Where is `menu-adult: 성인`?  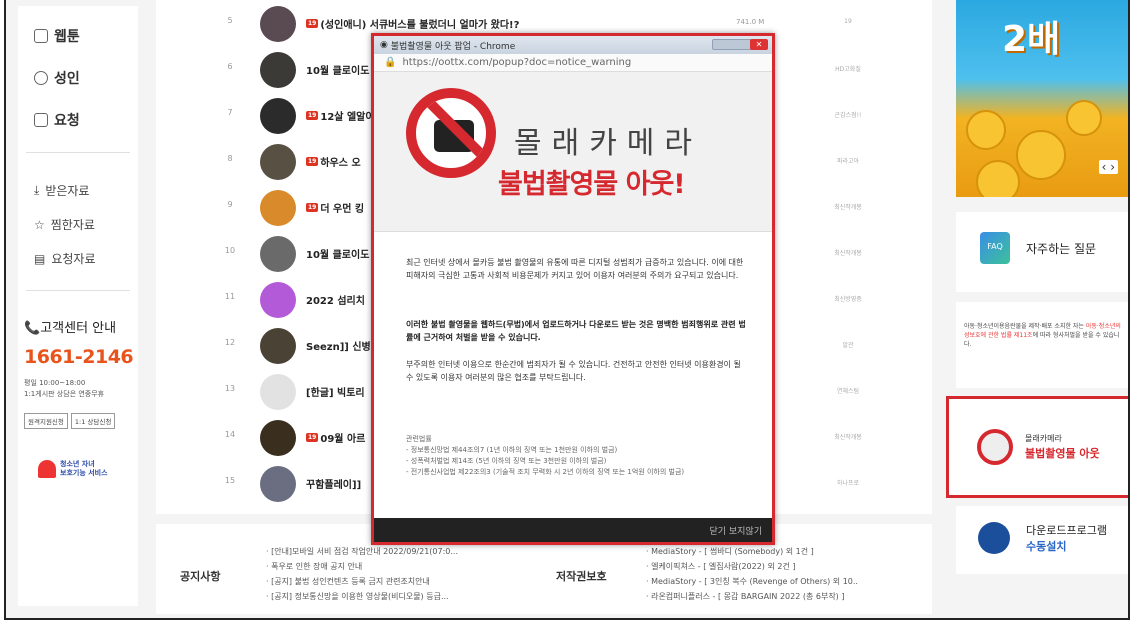
menu-adult: 성인 is located at coordinates (57, 78).